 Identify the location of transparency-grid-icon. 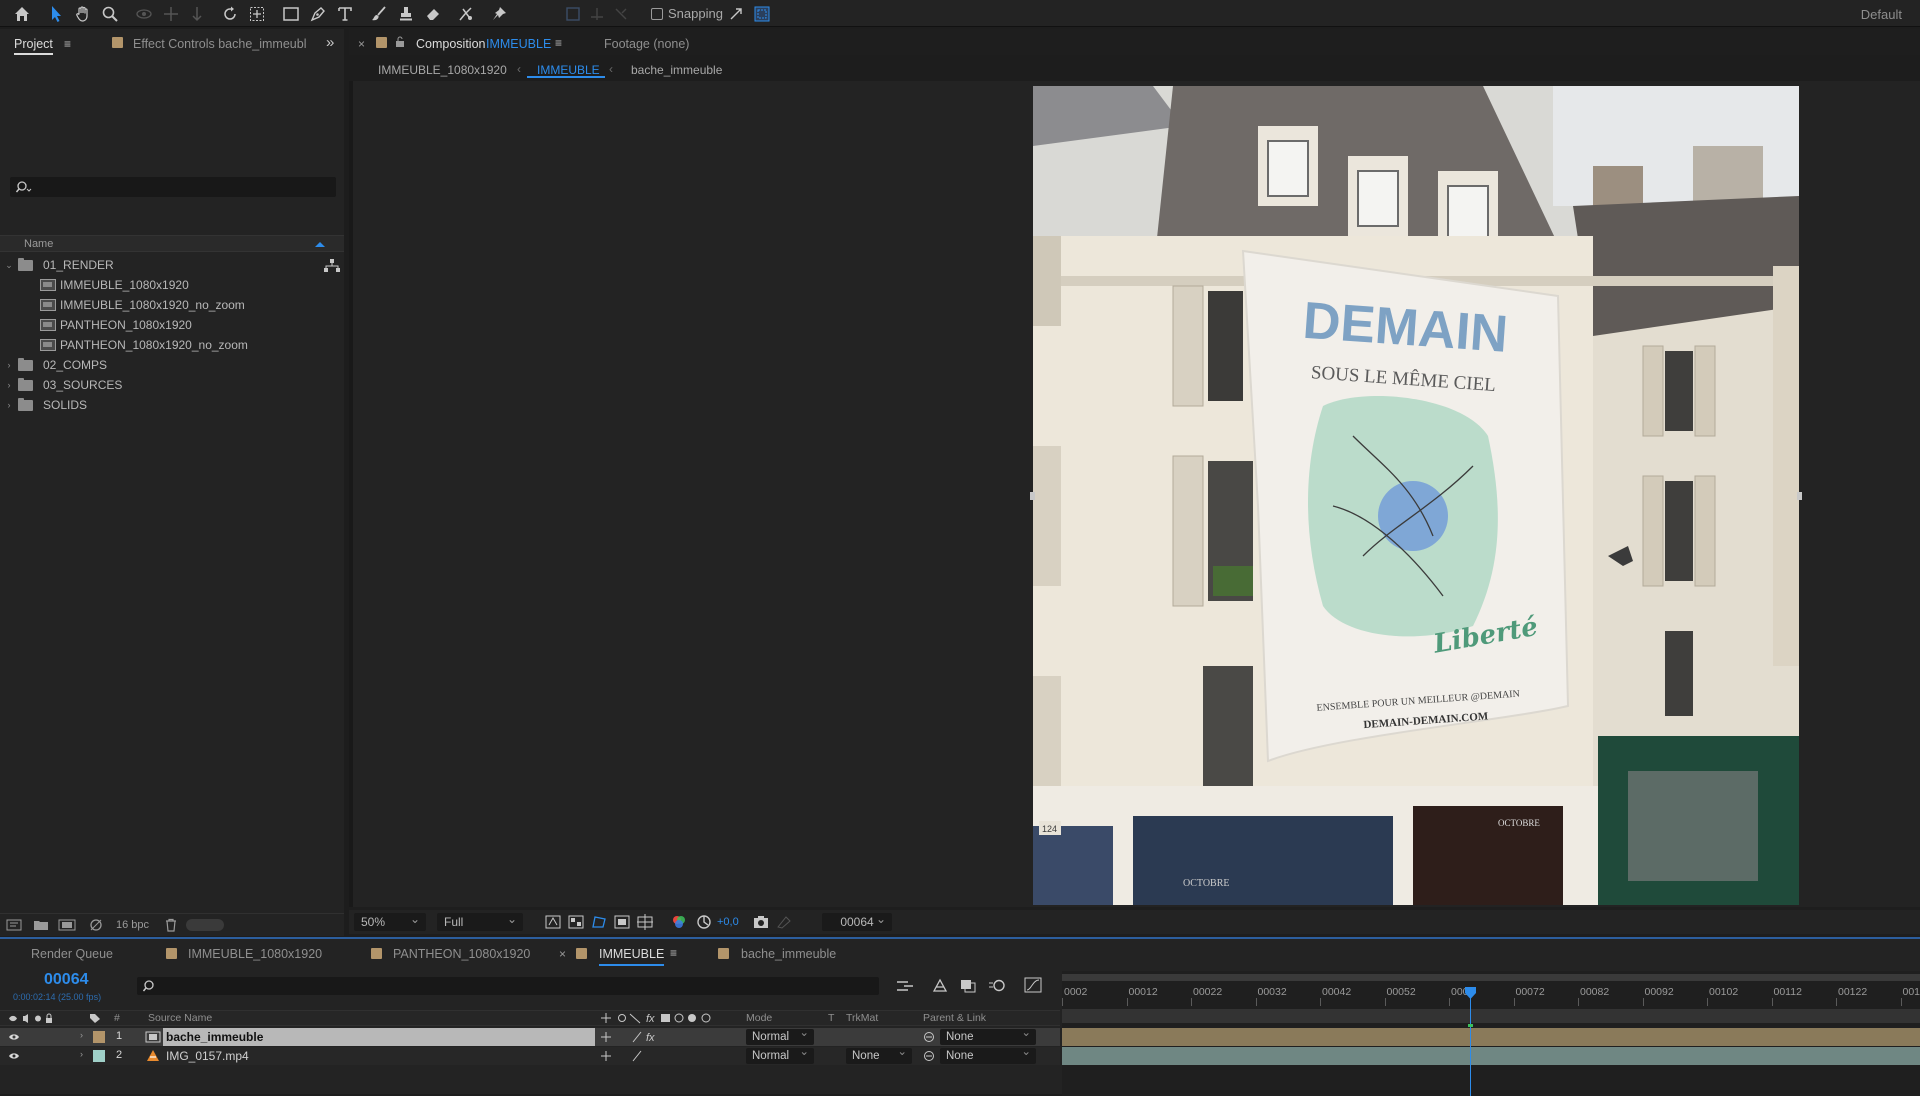
(576, 922).